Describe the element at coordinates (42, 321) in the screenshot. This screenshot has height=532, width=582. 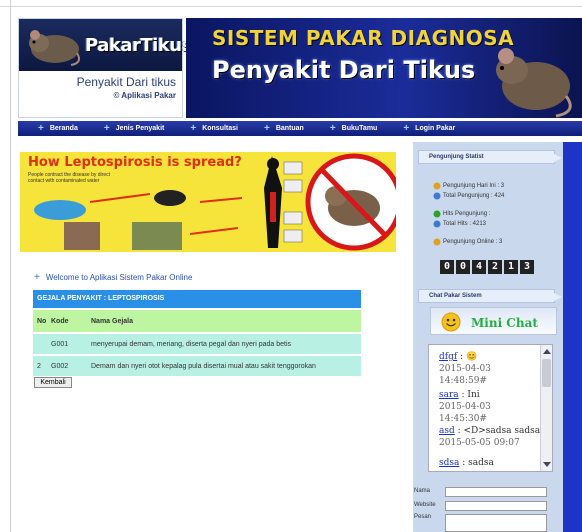
I see `col-no: No` at that location.